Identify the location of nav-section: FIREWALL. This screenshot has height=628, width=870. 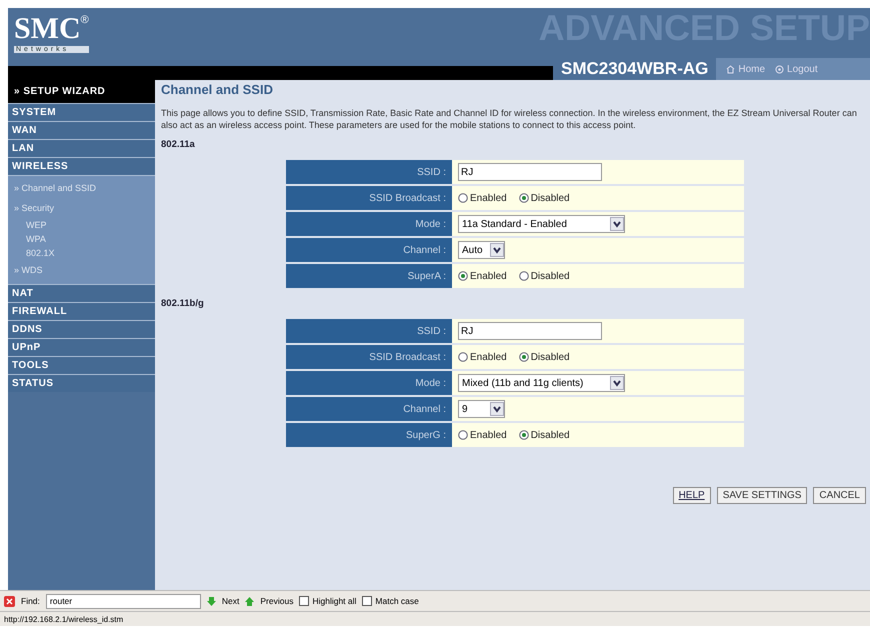
(81, 311).